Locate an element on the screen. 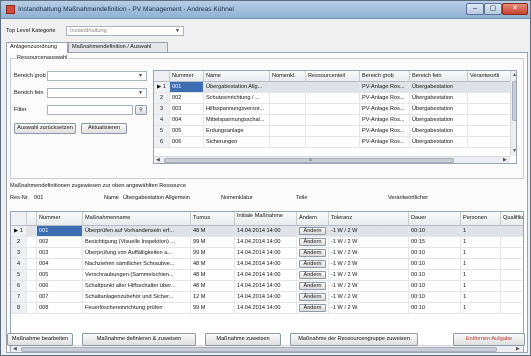  cell-nummer: 006 is located at coordinates (187, 142).